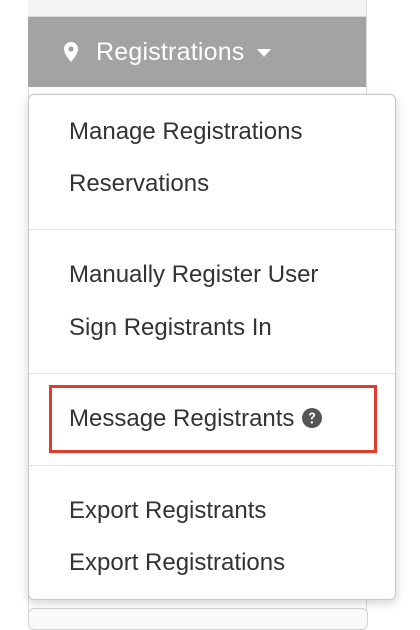  Describe the element at coordinates (170, 328) in the screenshot. I see `menu-item-sign-registrants-in: Sign Registrants In` at that location.